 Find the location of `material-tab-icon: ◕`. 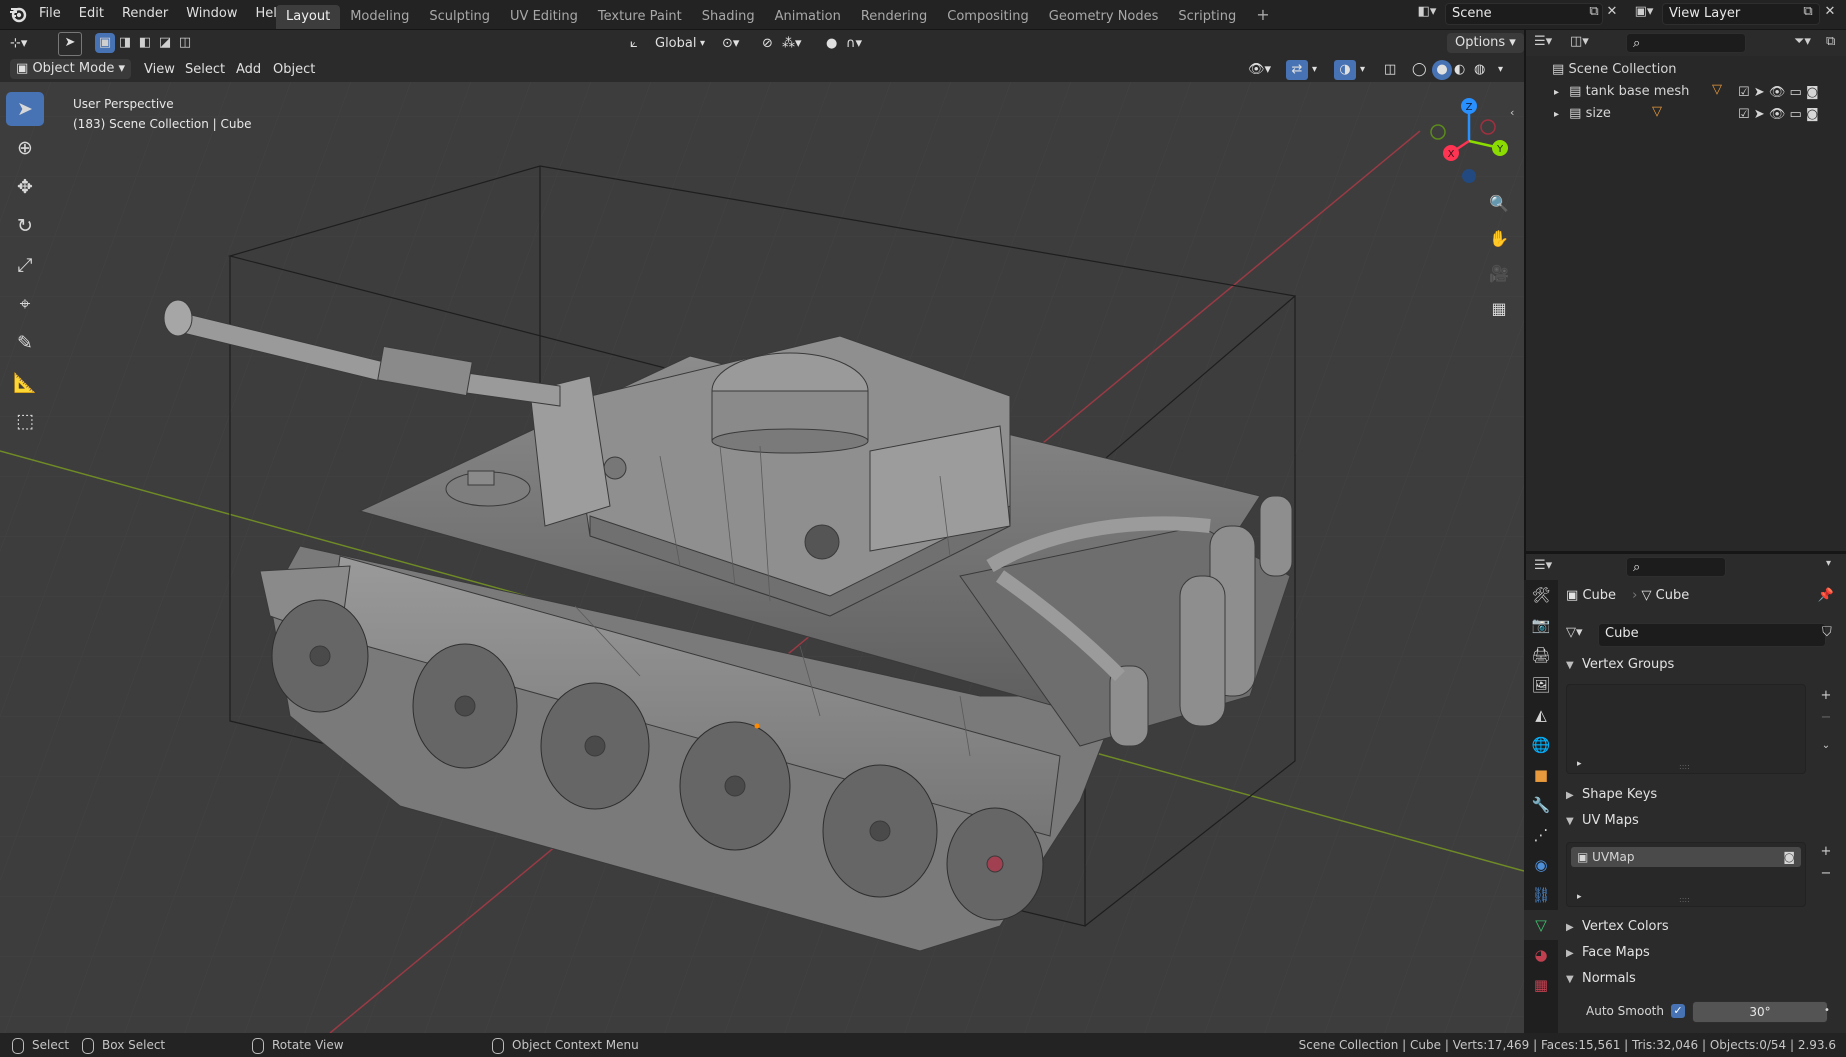

material-tab-icon: ◕ is located at coordinates (1541, 955).